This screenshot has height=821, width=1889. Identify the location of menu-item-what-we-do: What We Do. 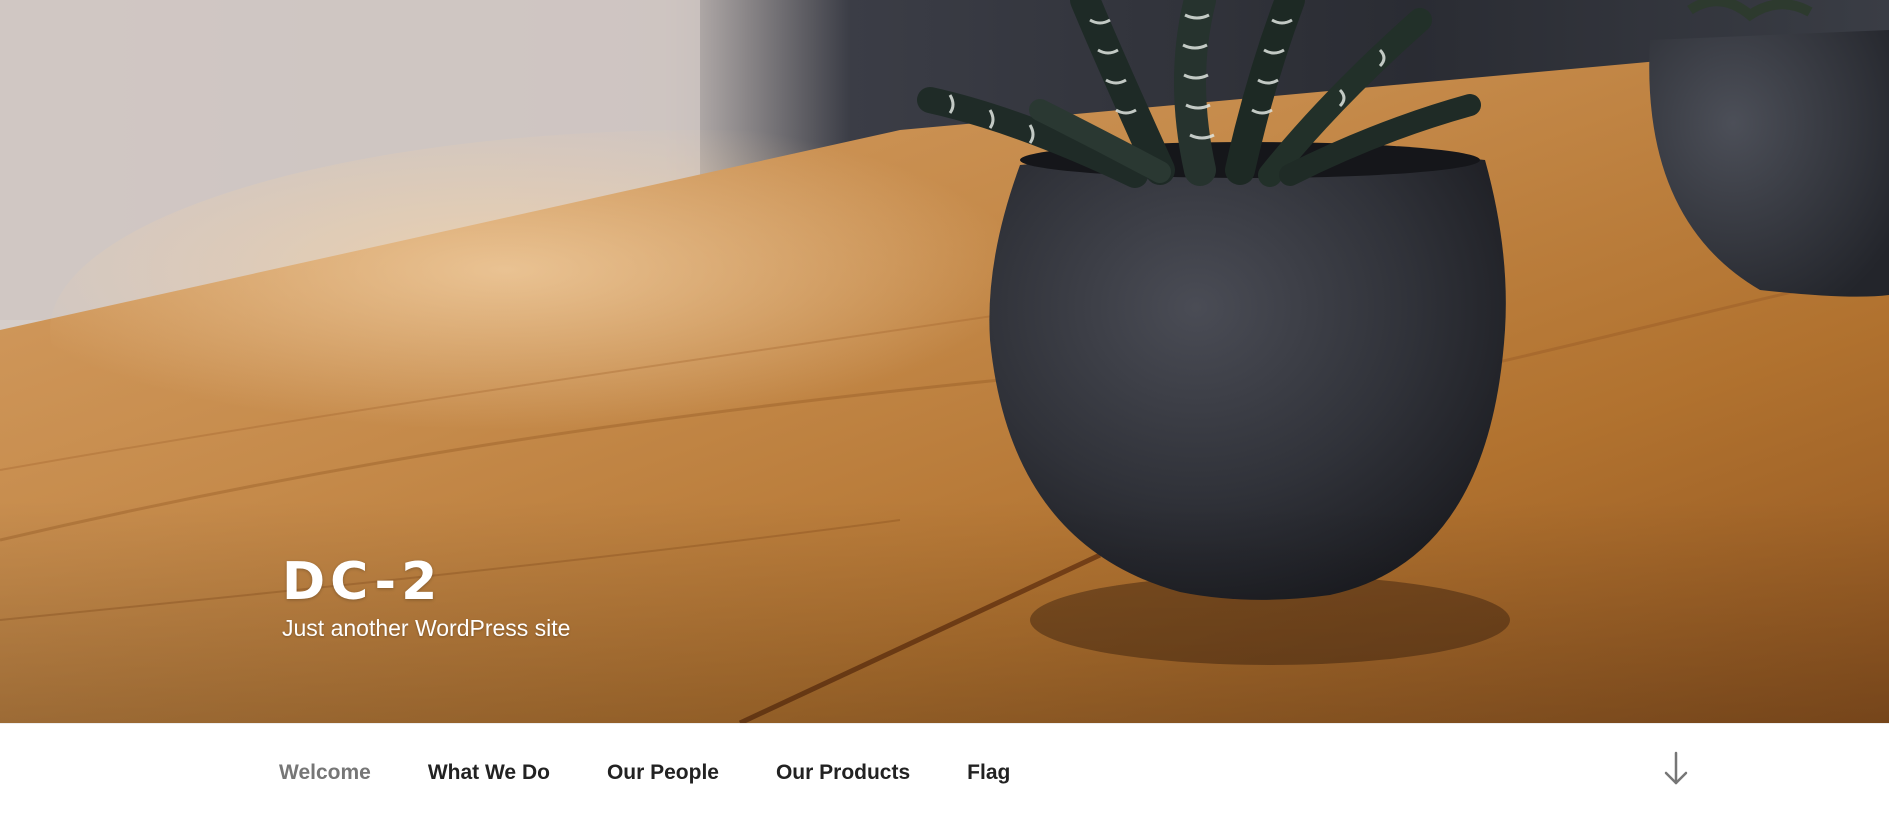
(489, 773).